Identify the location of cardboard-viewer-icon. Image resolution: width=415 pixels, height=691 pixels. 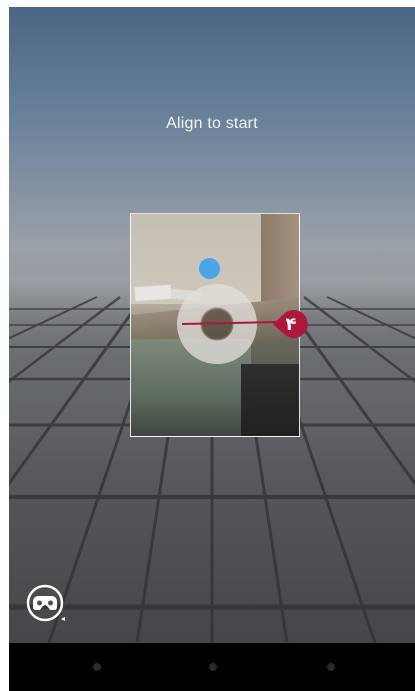
(47, 605).